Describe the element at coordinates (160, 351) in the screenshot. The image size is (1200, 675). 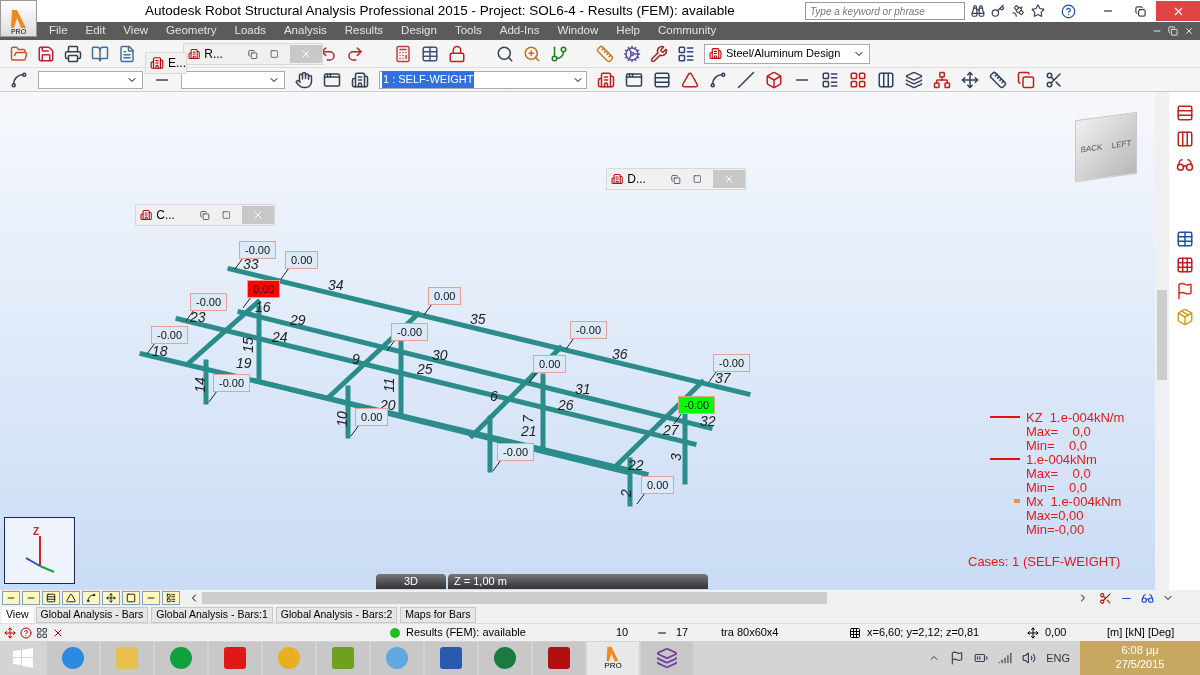
I see `member-number: 18` at that location.